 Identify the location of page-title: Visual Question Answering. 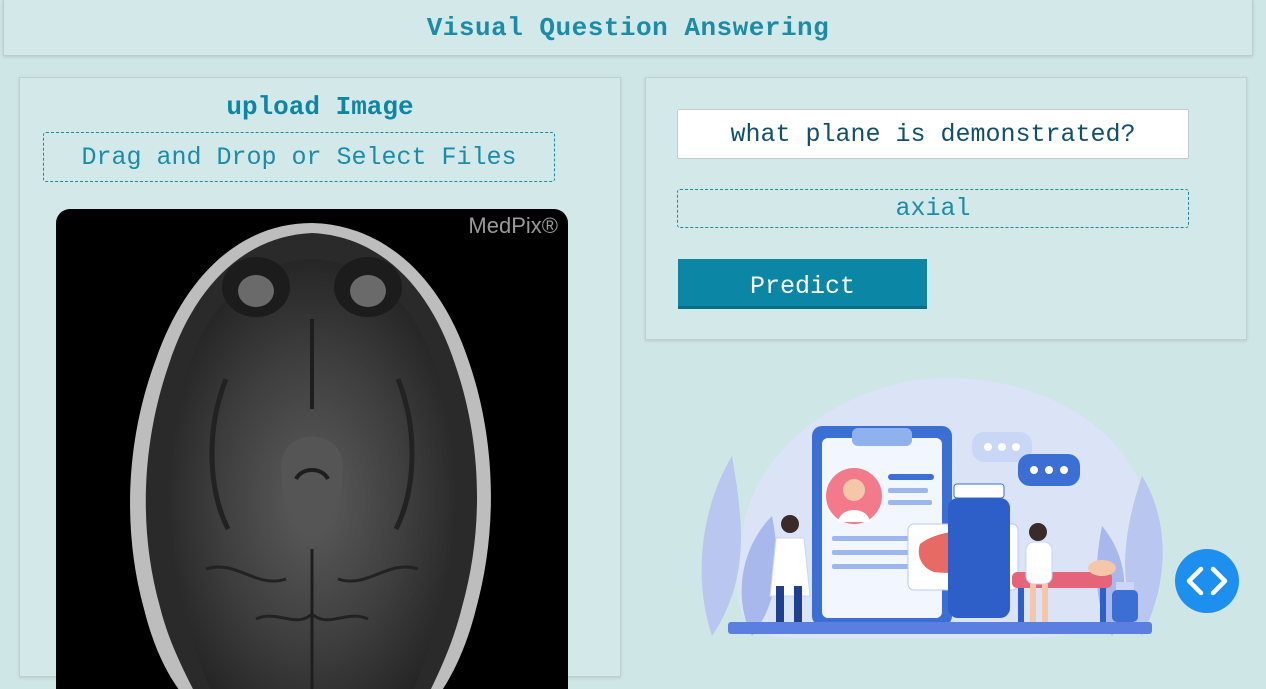
(628, 27).